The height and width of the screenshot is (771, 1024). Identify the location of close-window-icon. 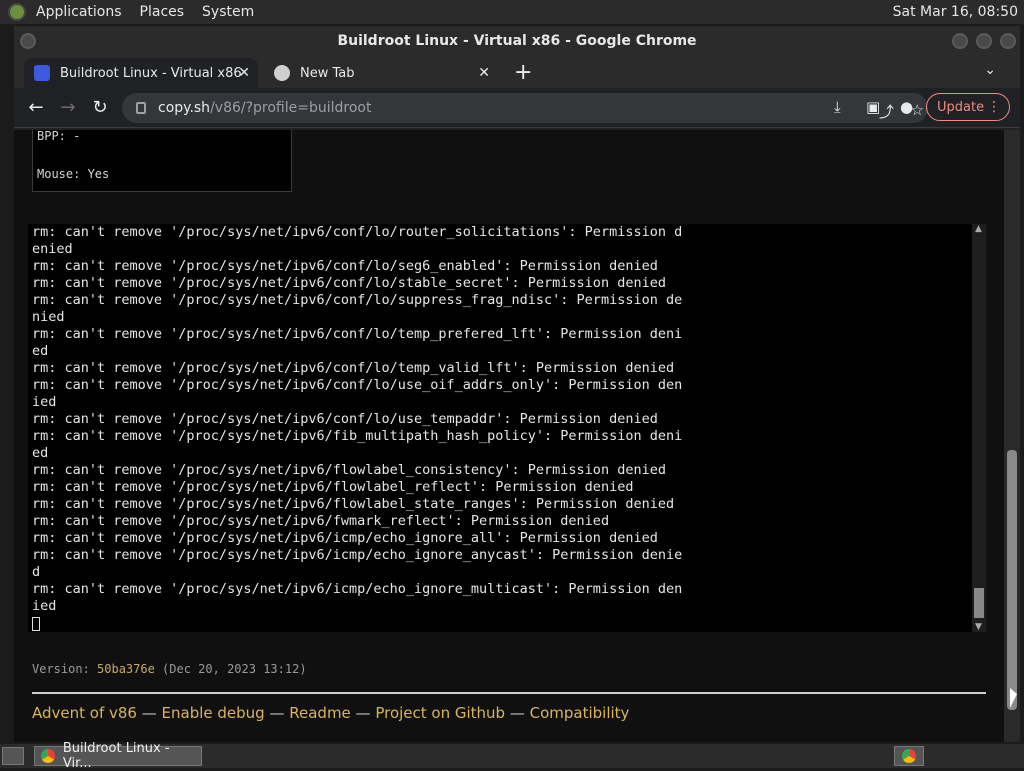
(1008, 41).